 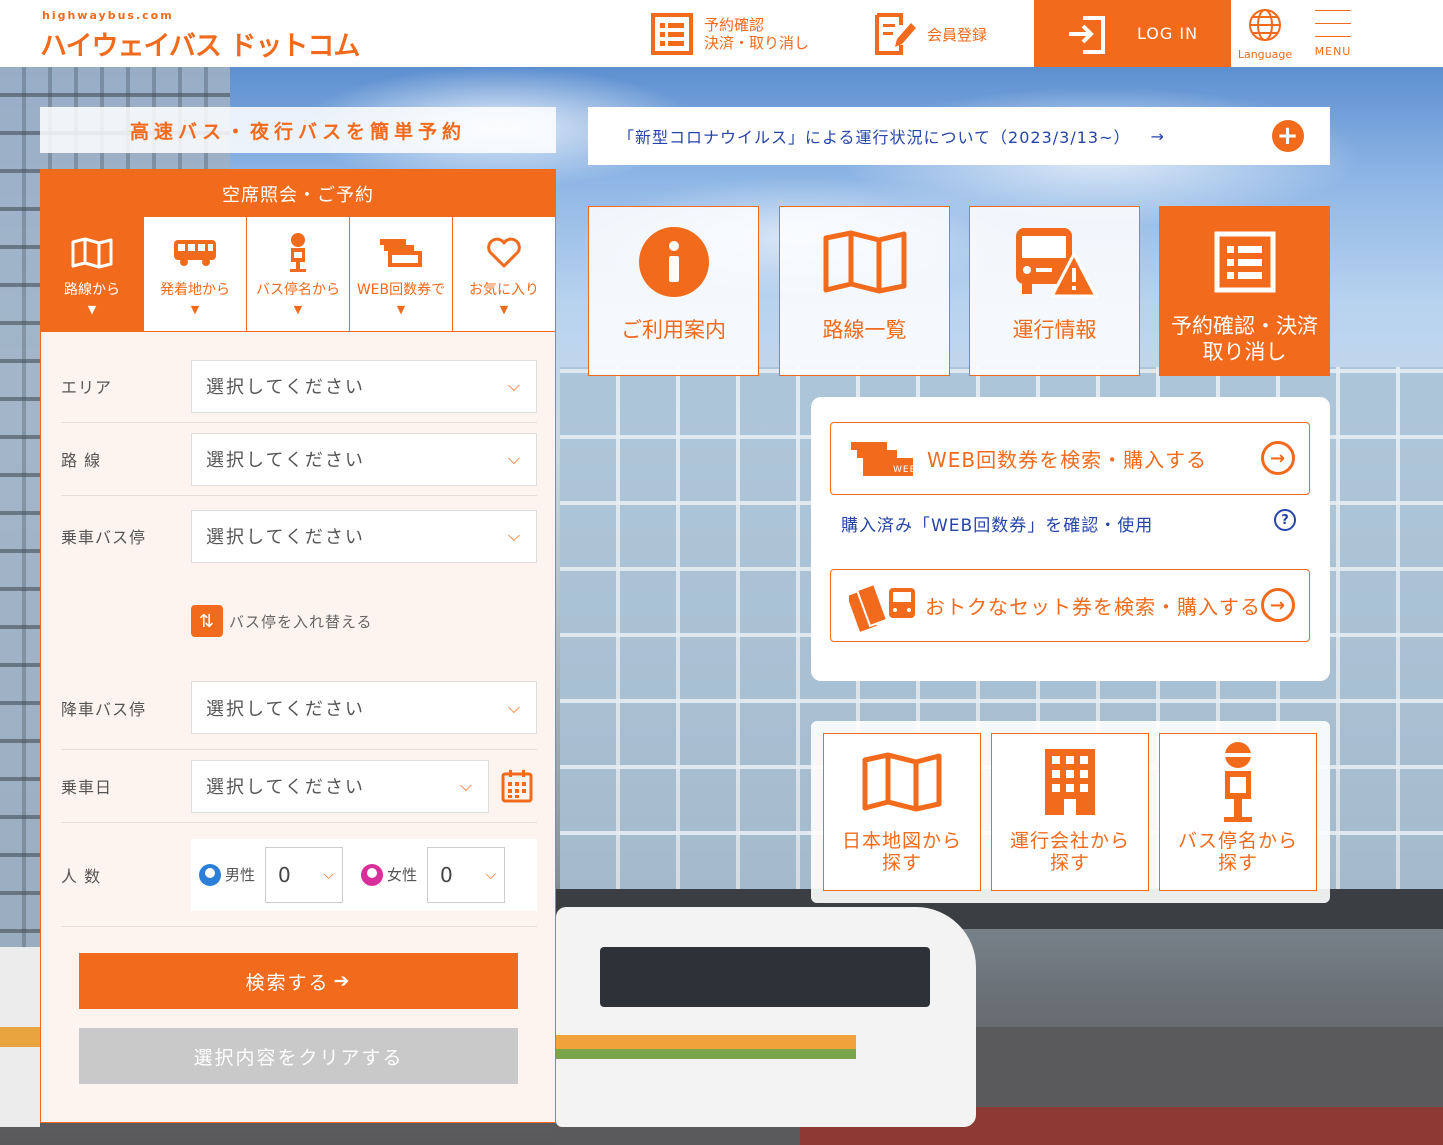 What do you see at coordinates (298, 1056) in the screenshot?
I see `clear-button: 選択内容をクリアする` at bounding box center [298, 1056].